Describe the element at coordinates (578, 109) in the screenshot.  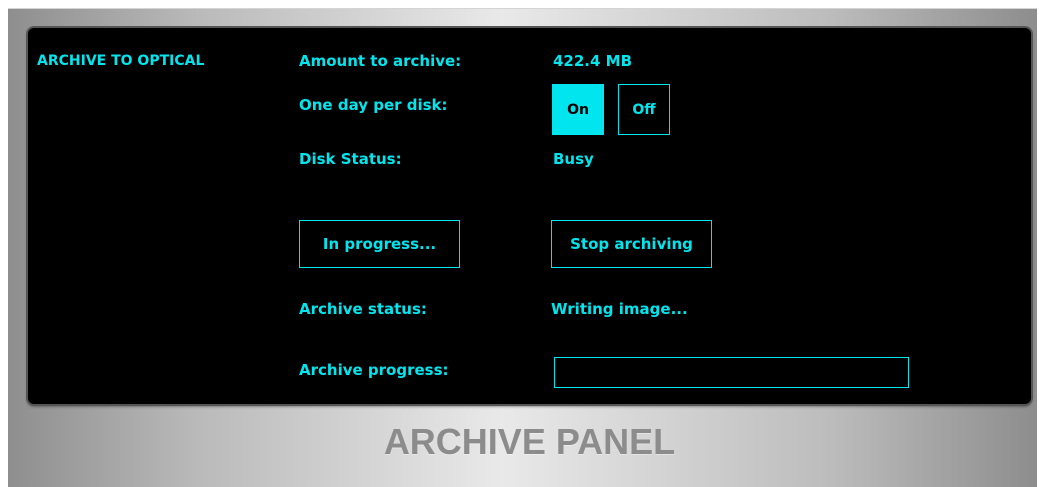
I see `on-toggle-button: On` at that location.